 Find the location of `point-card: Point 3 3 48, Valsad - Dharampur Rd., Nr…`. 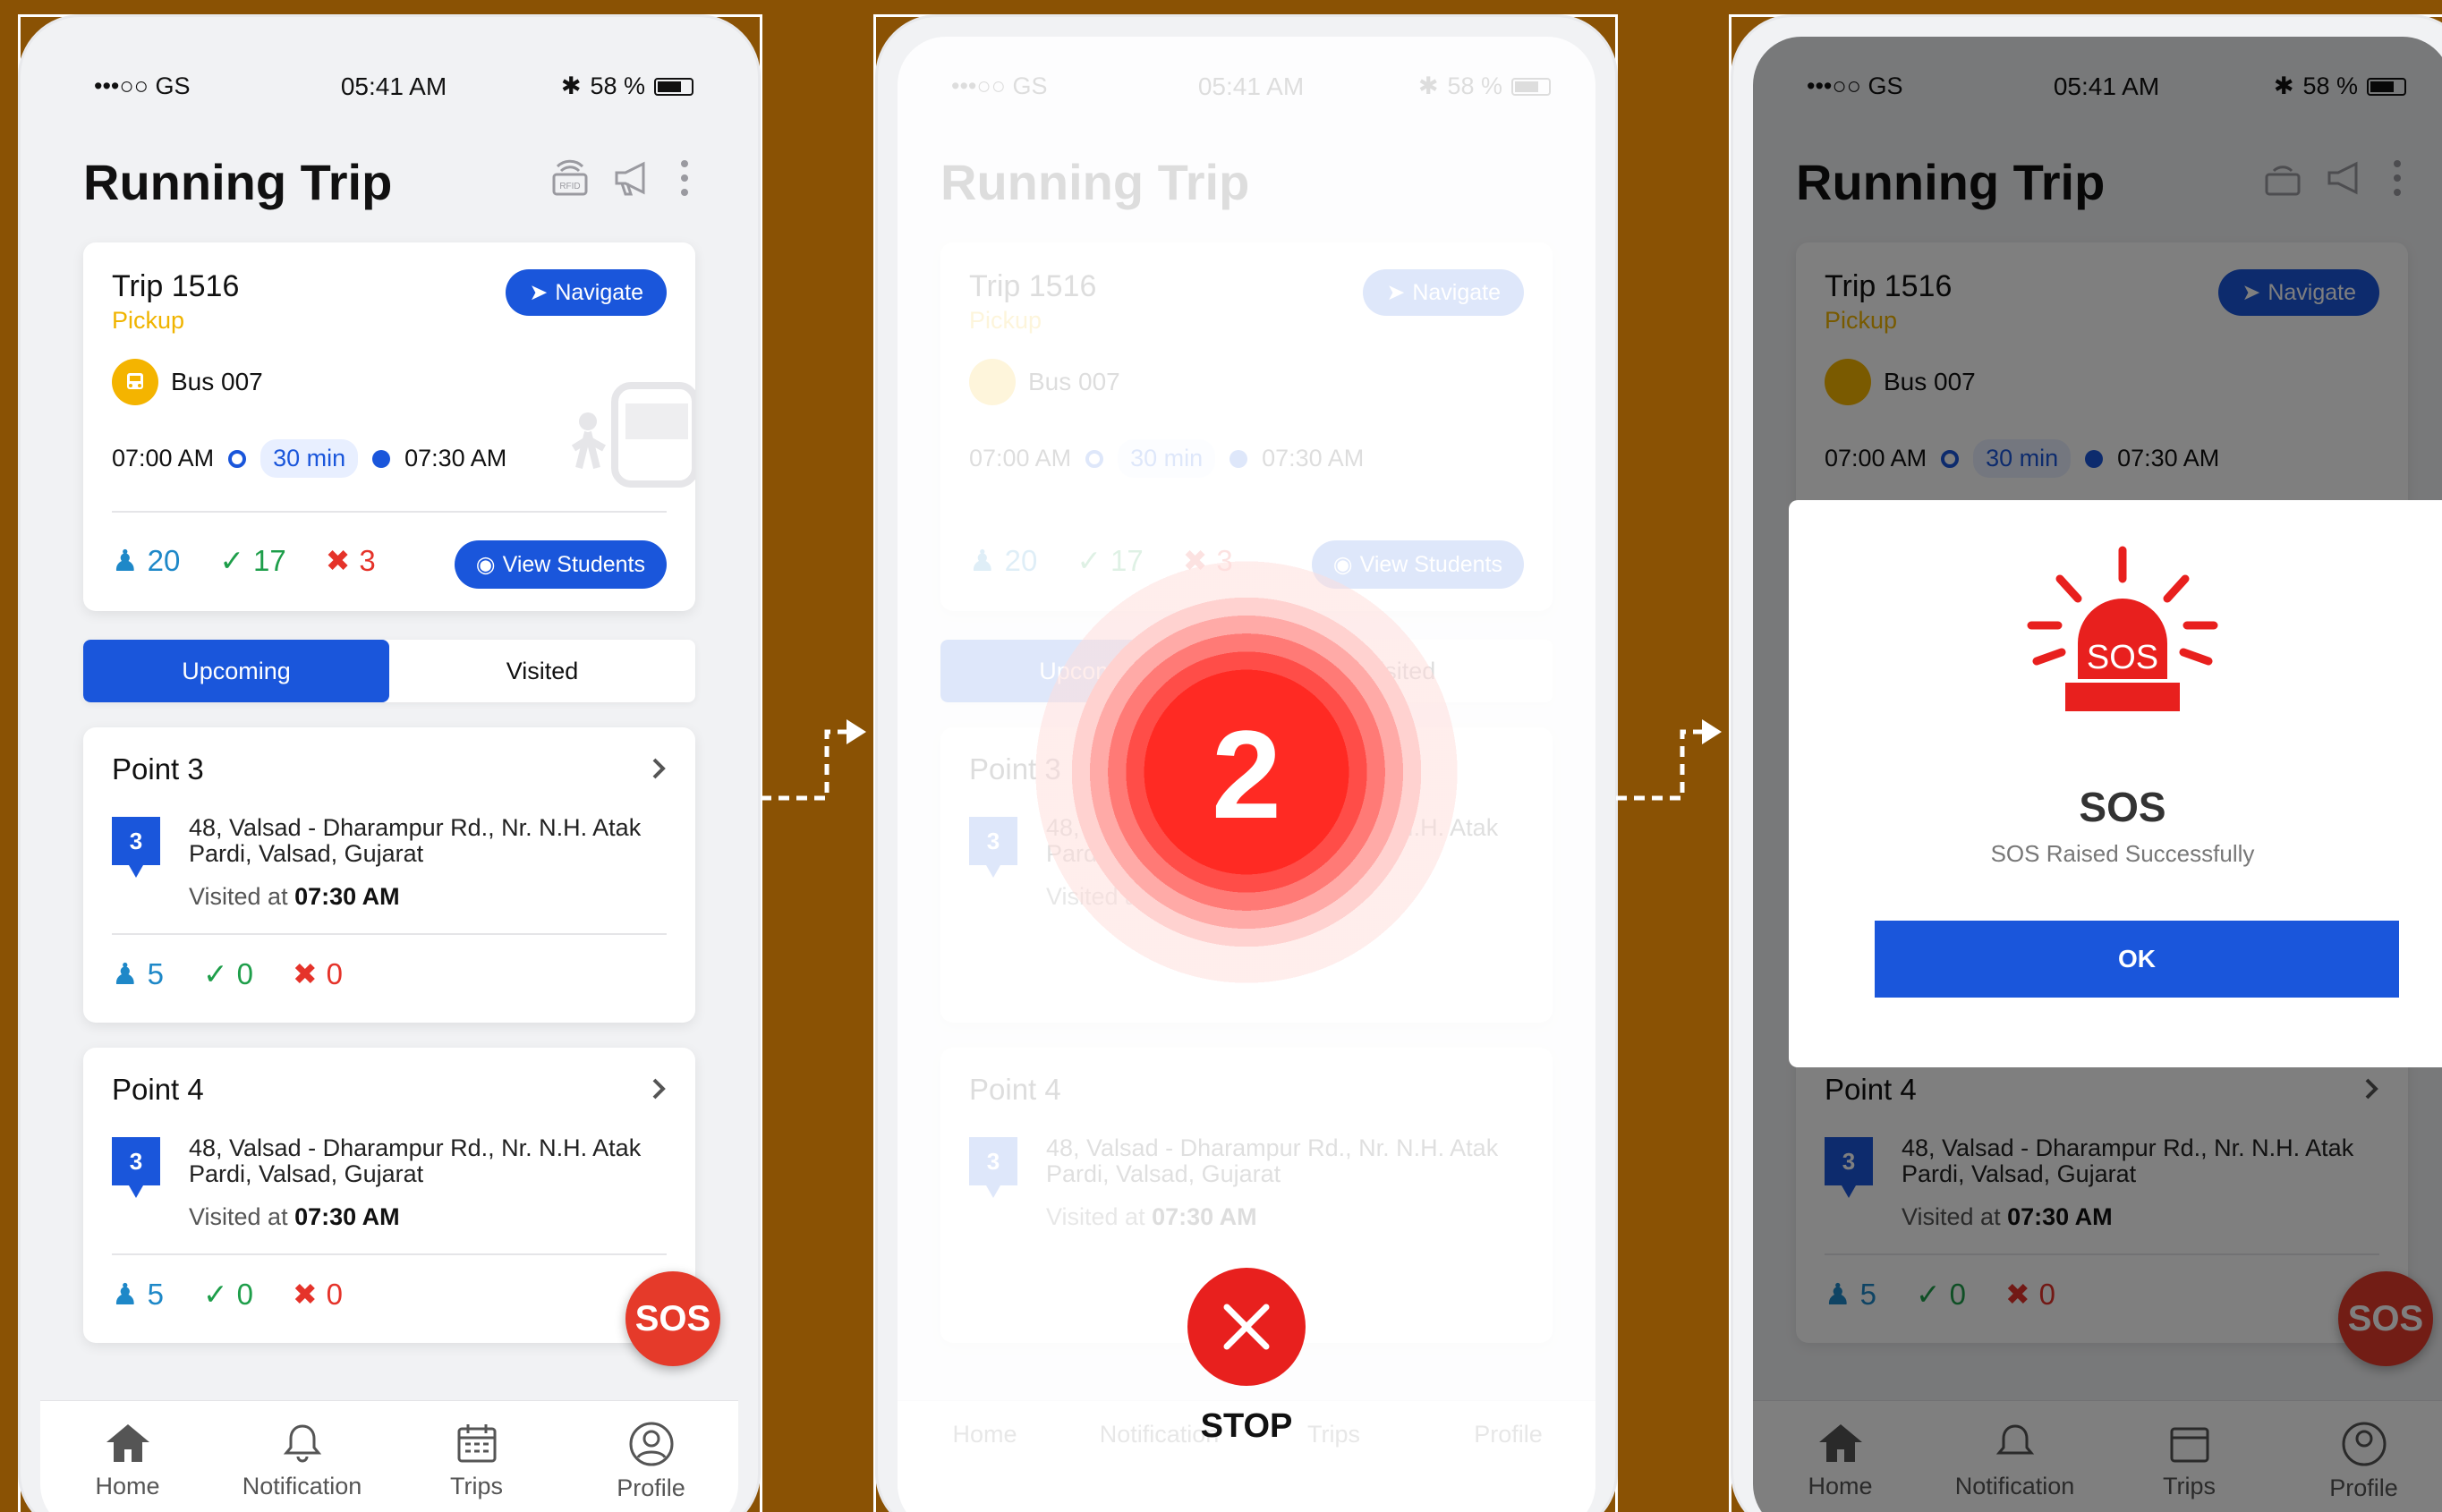

point-card: Point 3 3 48, Valsad - Dharampur Rd., Nr… is located at coordinates (389, 875).